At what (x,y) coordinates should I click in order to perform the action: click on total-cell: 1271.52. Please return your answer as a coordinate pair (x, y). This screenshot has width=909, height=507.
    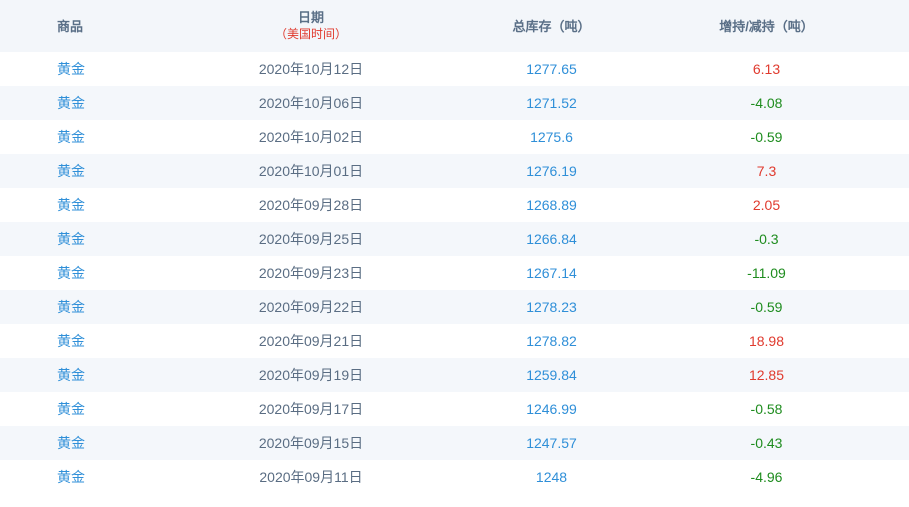
    Looking at the image, I should click on (551, 103).